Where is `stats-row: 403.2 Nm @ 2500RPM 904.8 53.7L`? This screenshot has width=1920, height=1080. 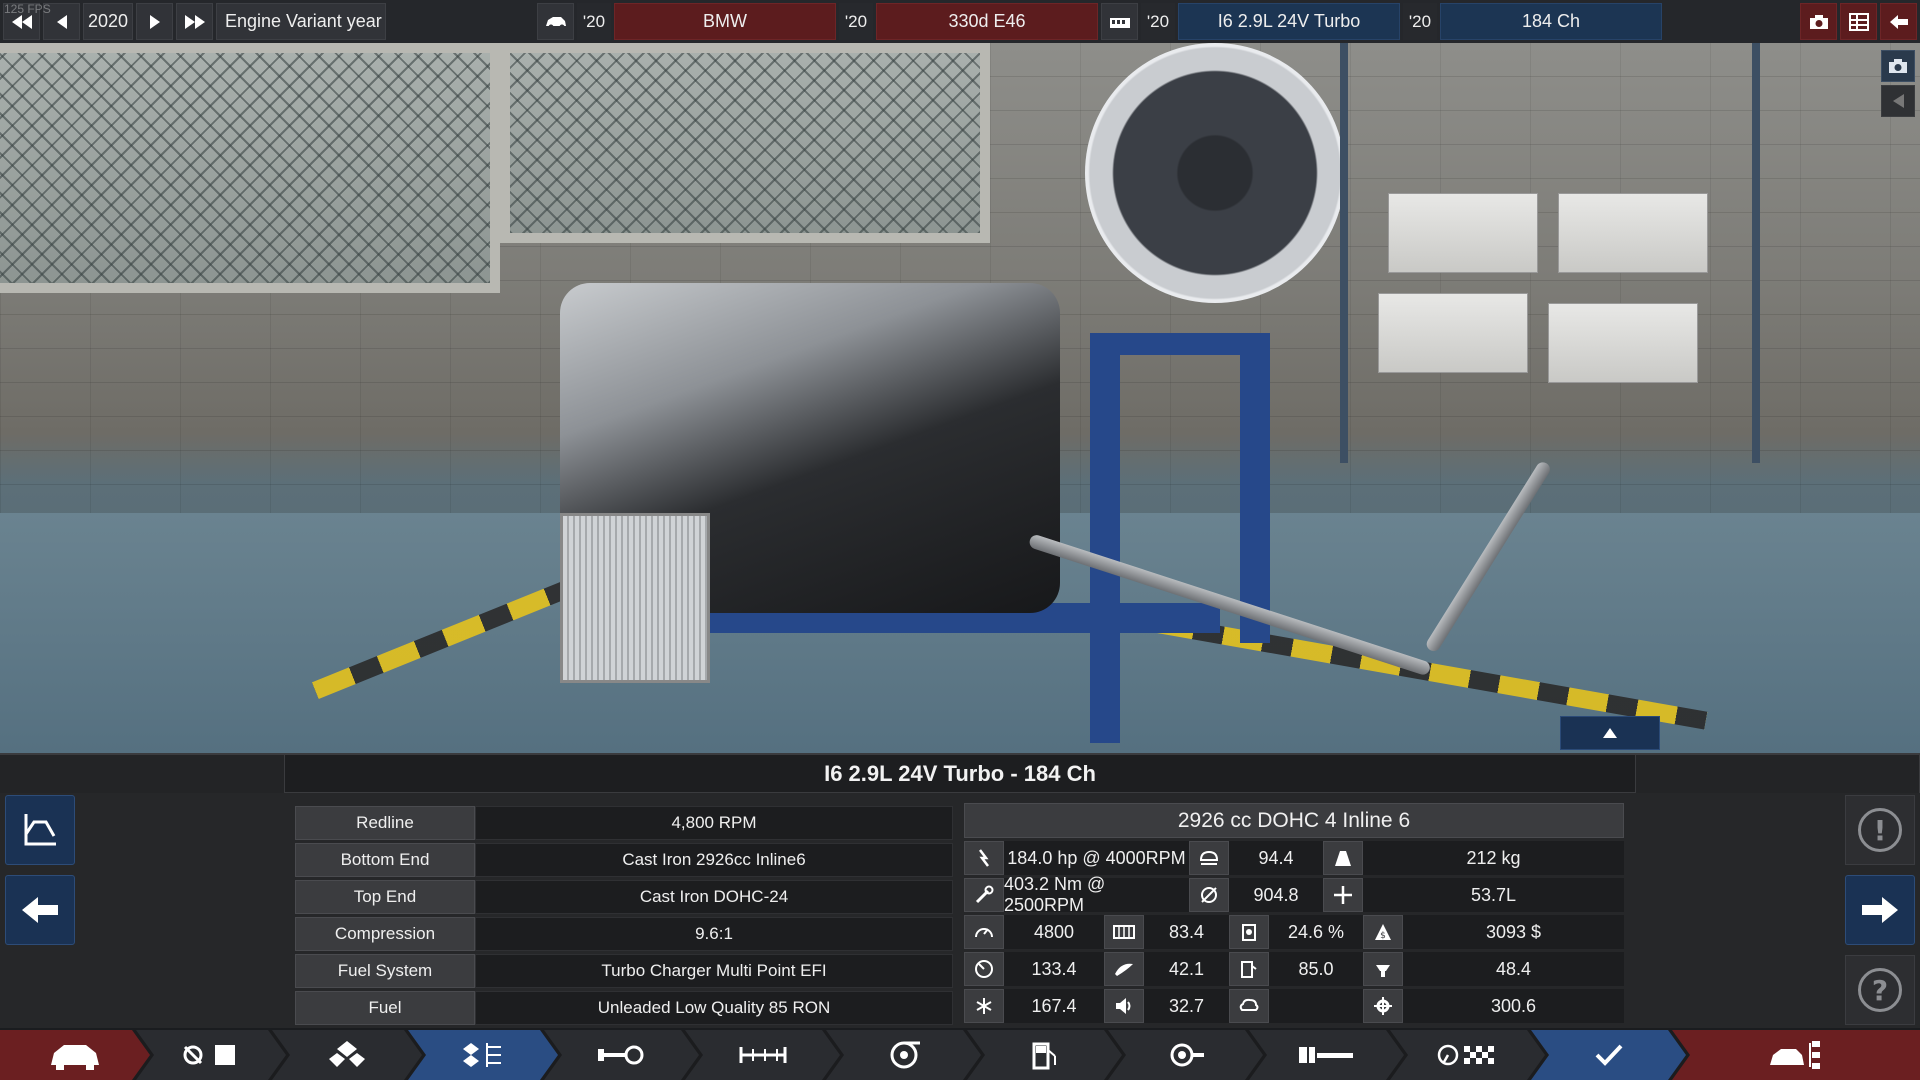
stats-row: 403.2 Nm @ 2500RPM 904.8 53.7L is located at coordinates (1294, 894).